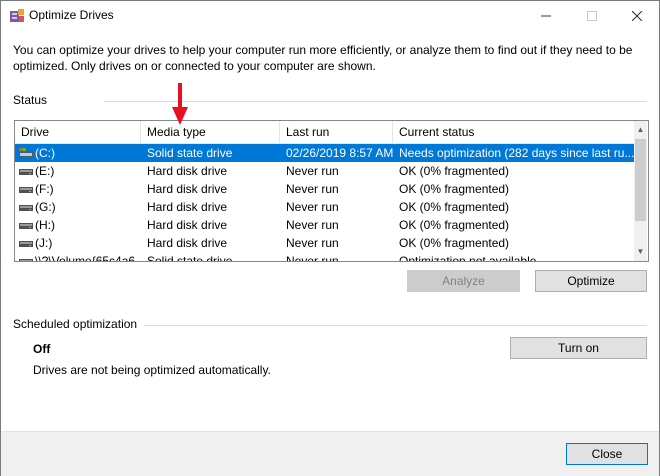 The width and height of the screenshot is (660, 476). I want to click on maximize-icon, so click(591, 16).